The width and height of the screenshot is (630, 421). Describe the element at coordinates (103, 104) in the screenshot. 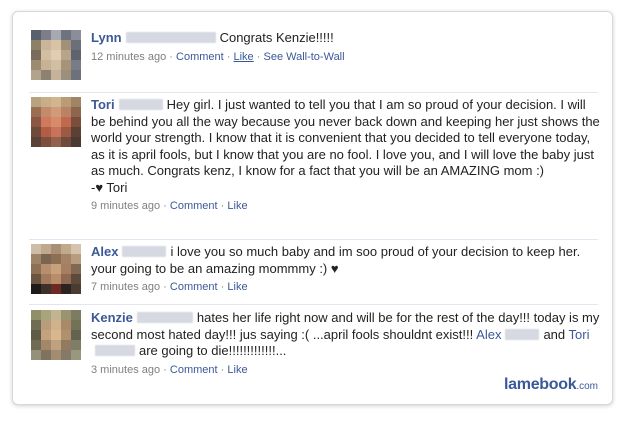

I see `author-name: Tori` at that location.